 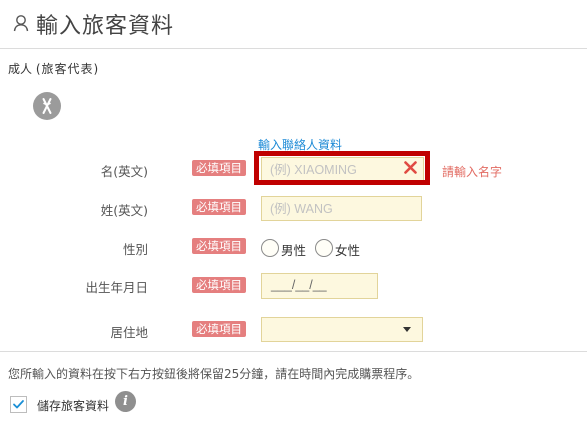 I want to click on retention-notice: 您所輸入的資料在按下右方按鈕後將保留25分鐘，請在時間內完成購票程序。, so click(x=214, y=374).